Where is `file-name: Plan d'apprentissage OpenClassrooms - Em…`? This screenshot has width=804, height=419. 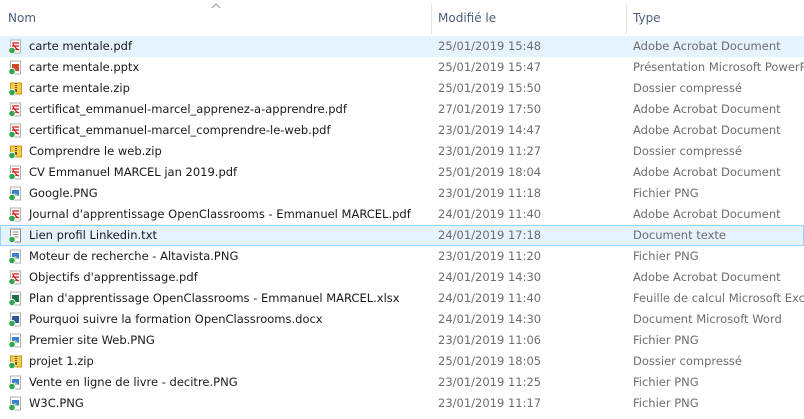 file-name: Plan d'apprentissage OpenClassrooms - Em… is located at coordinates (214, 298).